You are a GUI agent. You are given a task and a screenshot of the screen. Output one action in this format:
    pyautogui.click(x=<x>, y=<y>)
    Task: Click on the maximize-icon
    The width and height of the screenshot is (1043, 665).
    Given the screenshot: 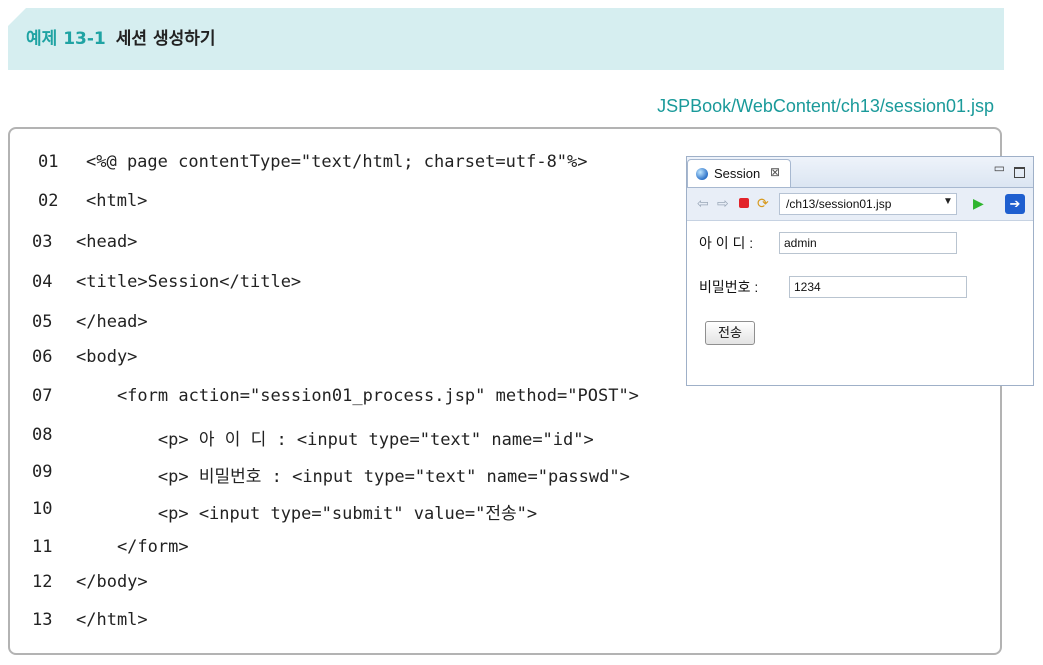 What is the action you would take?
    pyautogui.click(x=1019, y=172)
    